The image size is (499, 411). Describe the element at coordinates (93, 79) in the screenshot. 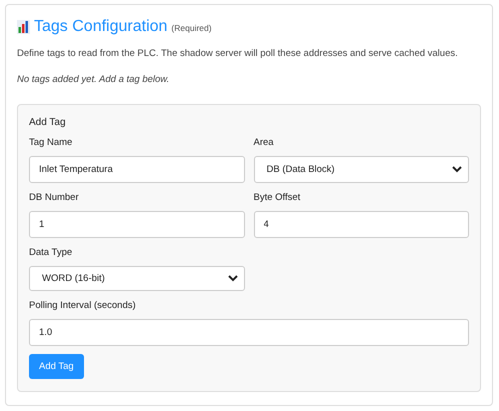

I see `empty-message: No tags added yet. Add a tag below.` at that location.